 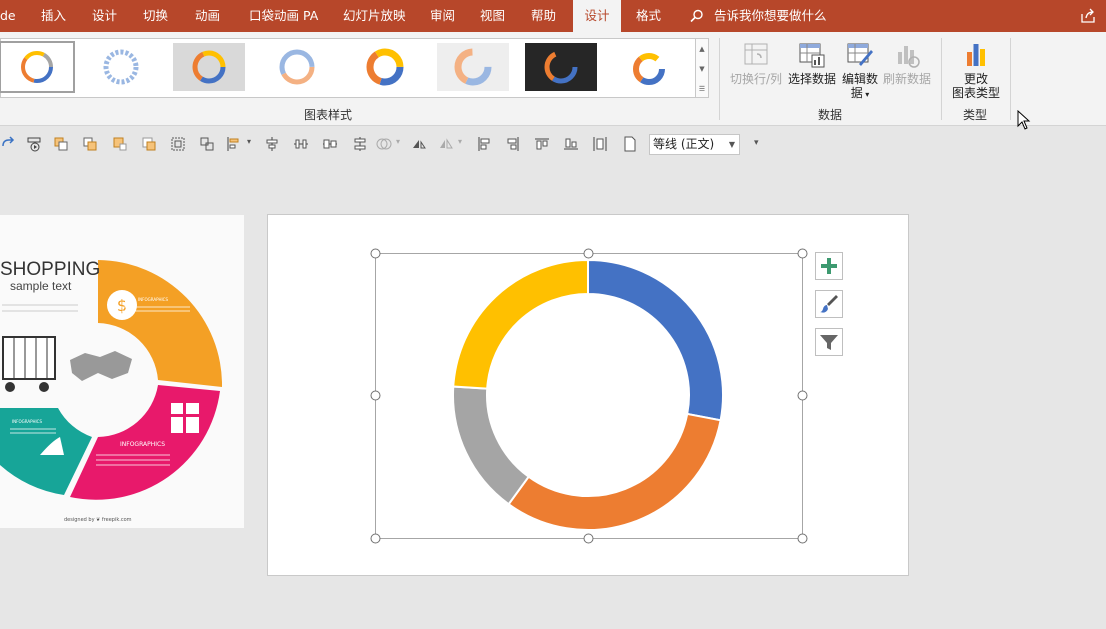 What do you see at coordinates (1024, 120) in the screenshot?
I see `mouse-cursor-icon` at bounding box center [1024, 120].